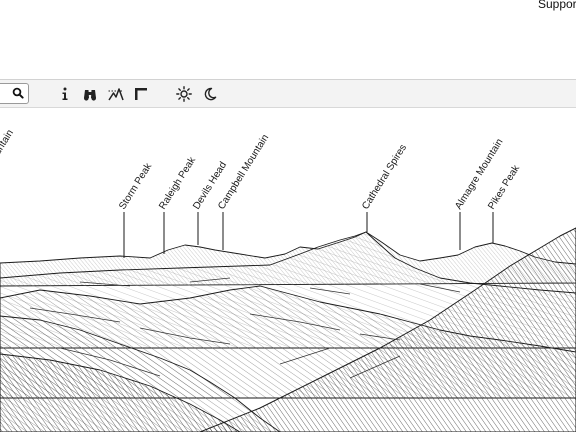  What do you see at coordinates (90, 94) in the screenshot?
I see `binoculars-icon` at bounding box center [90, 94].